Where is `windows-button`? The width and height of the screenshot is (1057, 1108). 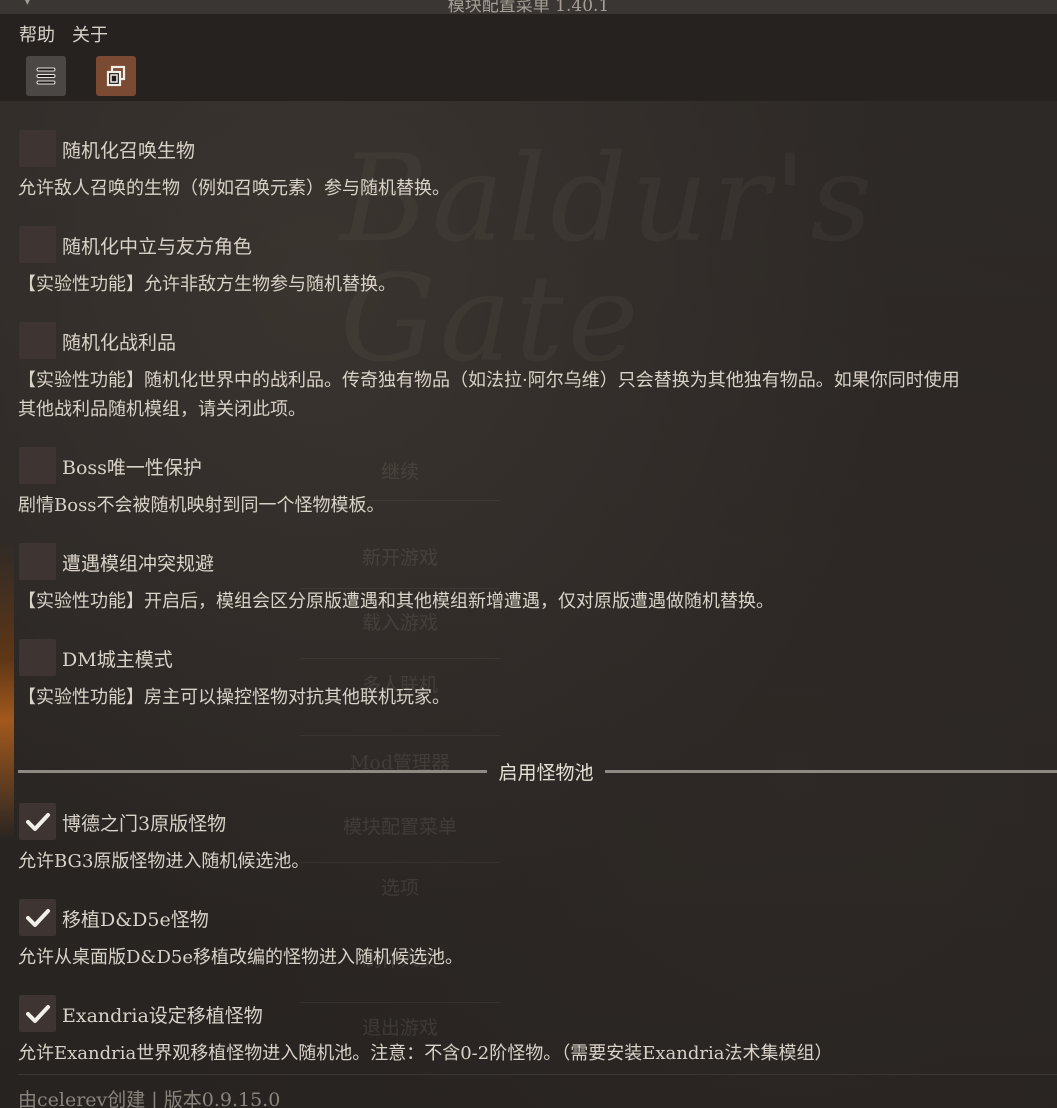 windows-button is located at coordinates (116, 76).